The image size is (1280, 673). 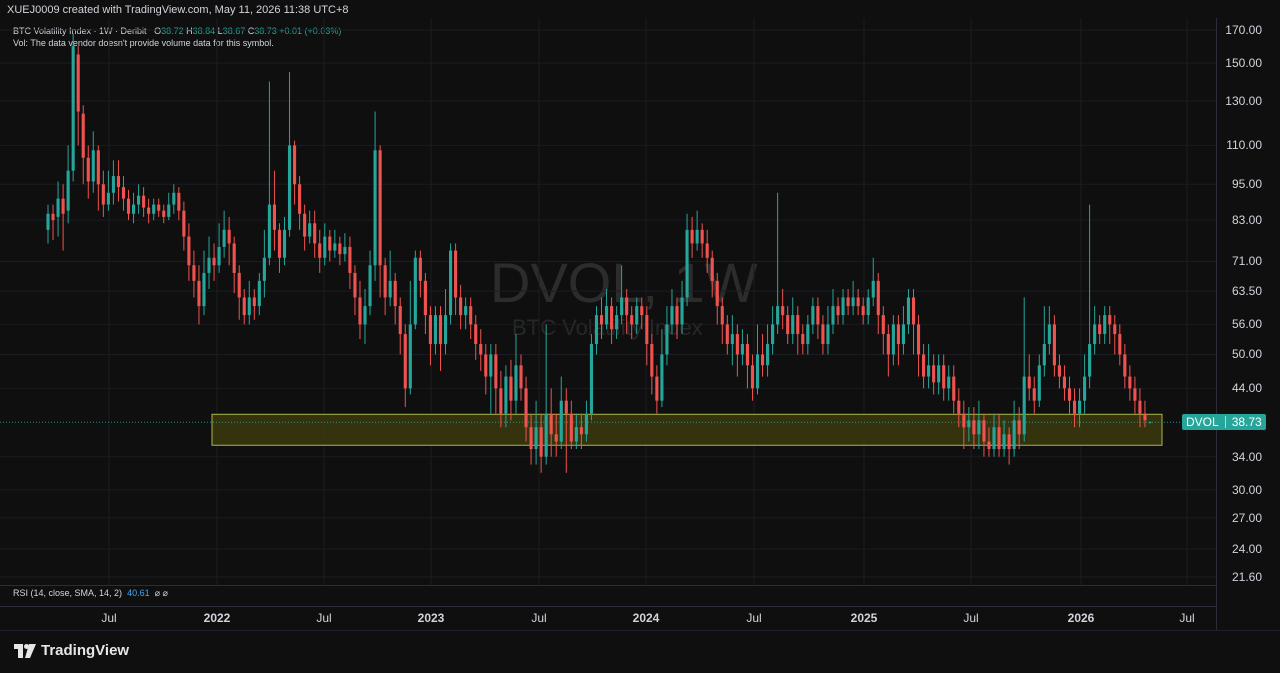 I want to click on rsi-extra: ⌀ ⌀, so click(x=161, y=593).